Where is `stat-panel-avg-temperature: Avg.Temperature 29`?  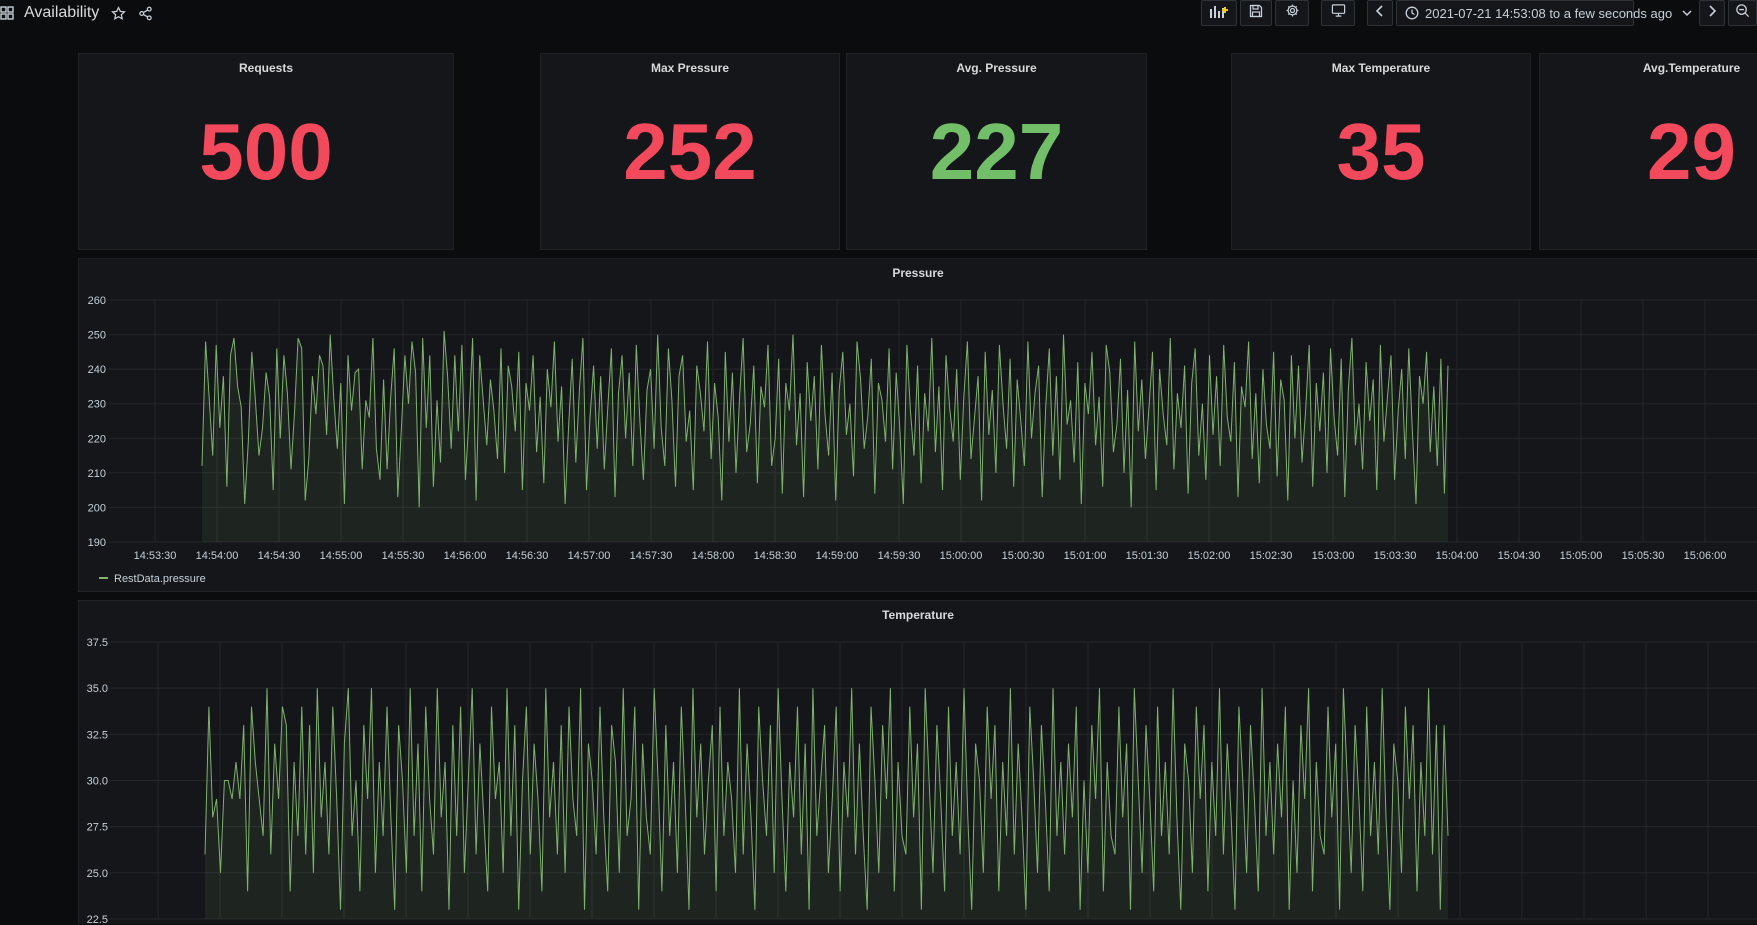
stat-panel-avg-temperature: Avg.Temperature 29 is located at coordinates (1648, 151).